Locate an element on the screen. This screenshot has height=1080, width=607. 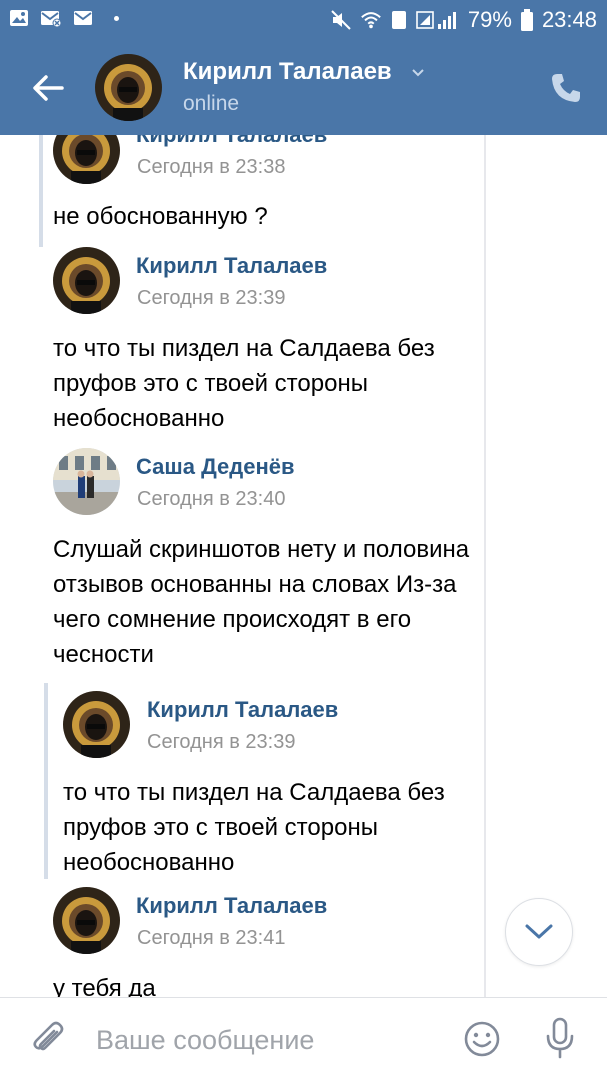
mail-icon is located at coordinates (83, 18).